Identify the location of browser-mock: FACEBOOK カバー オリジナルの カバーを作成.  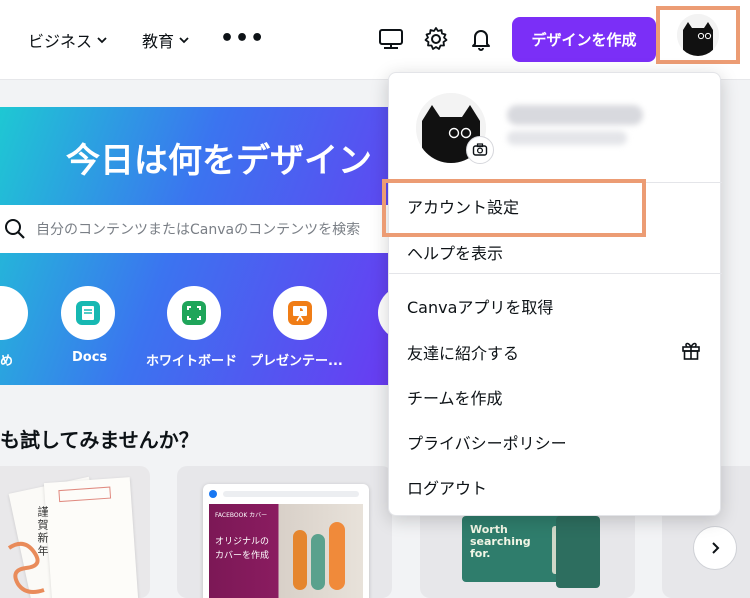
(286, 541).